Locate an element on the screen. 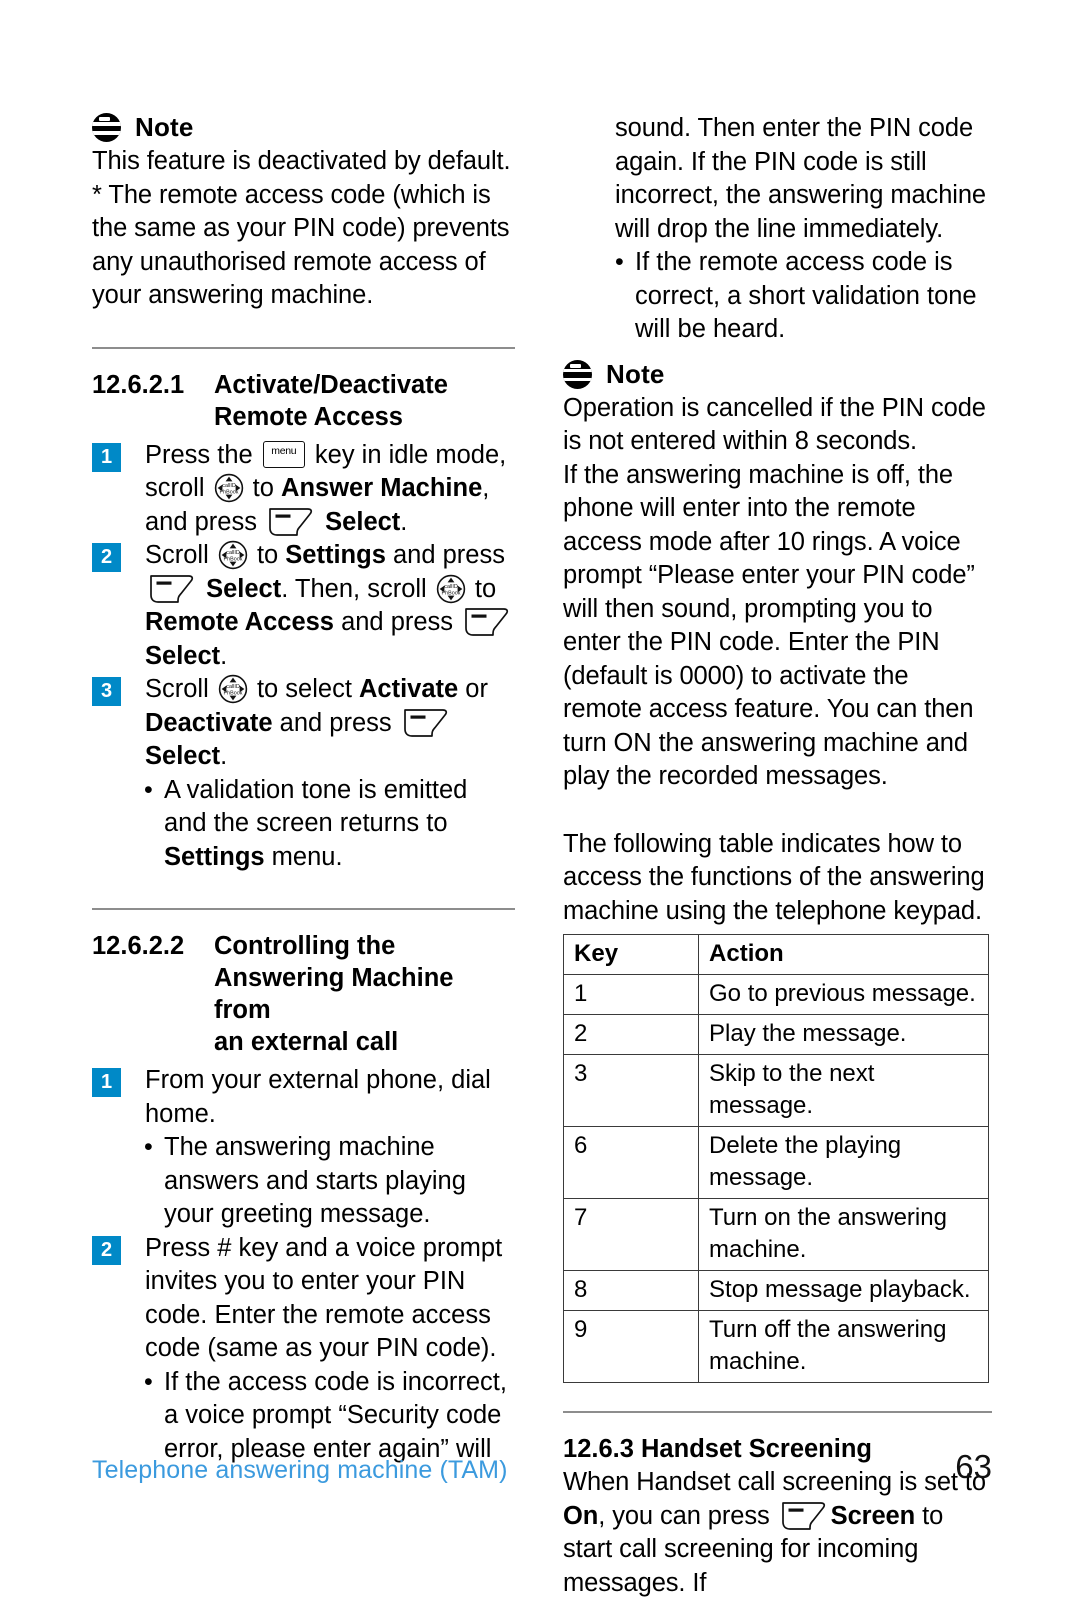 This screenshot has width=1080, height=1600. table-cell-key: 1 is located at coordinates (631, 994).